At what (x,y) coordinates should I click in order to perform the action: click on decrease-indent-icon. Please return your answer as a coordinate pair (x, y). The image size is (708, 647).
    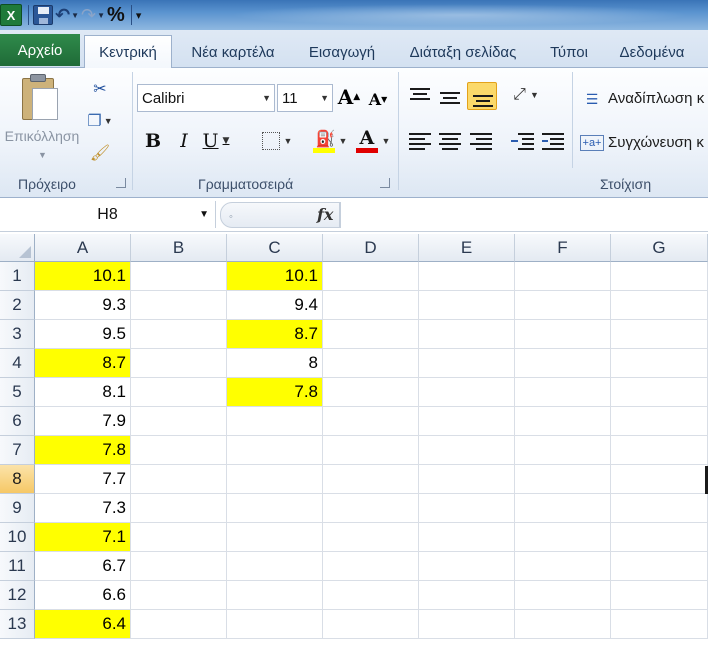
    Looking at the image, I should click on (523, 141).